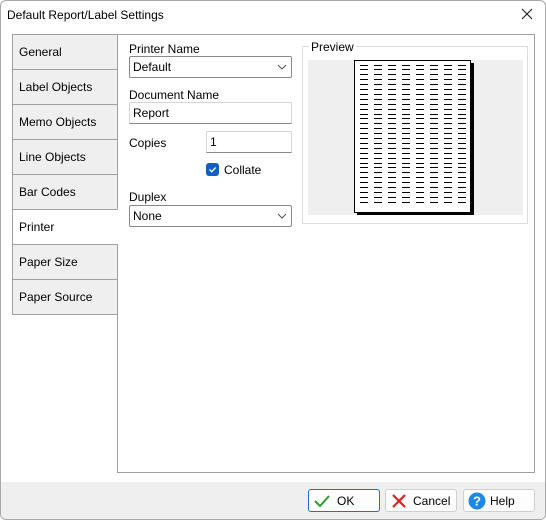 The width and height of the screenshot is (546, 520). What do you see at coordinates (56, 297) in the screenshot?
I see `tab-label: Paper Source` at bounding box center [56, 297].